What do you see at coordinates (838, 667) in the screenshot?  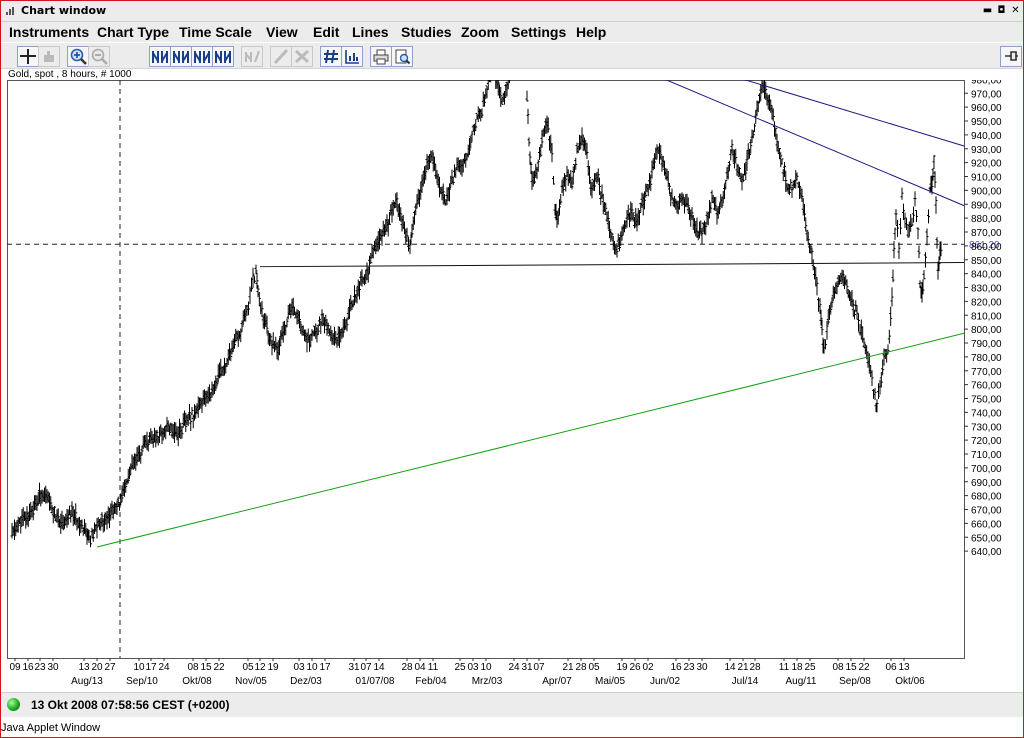 I see `x-day-label-46: 08` at bounding box center [838, 667].